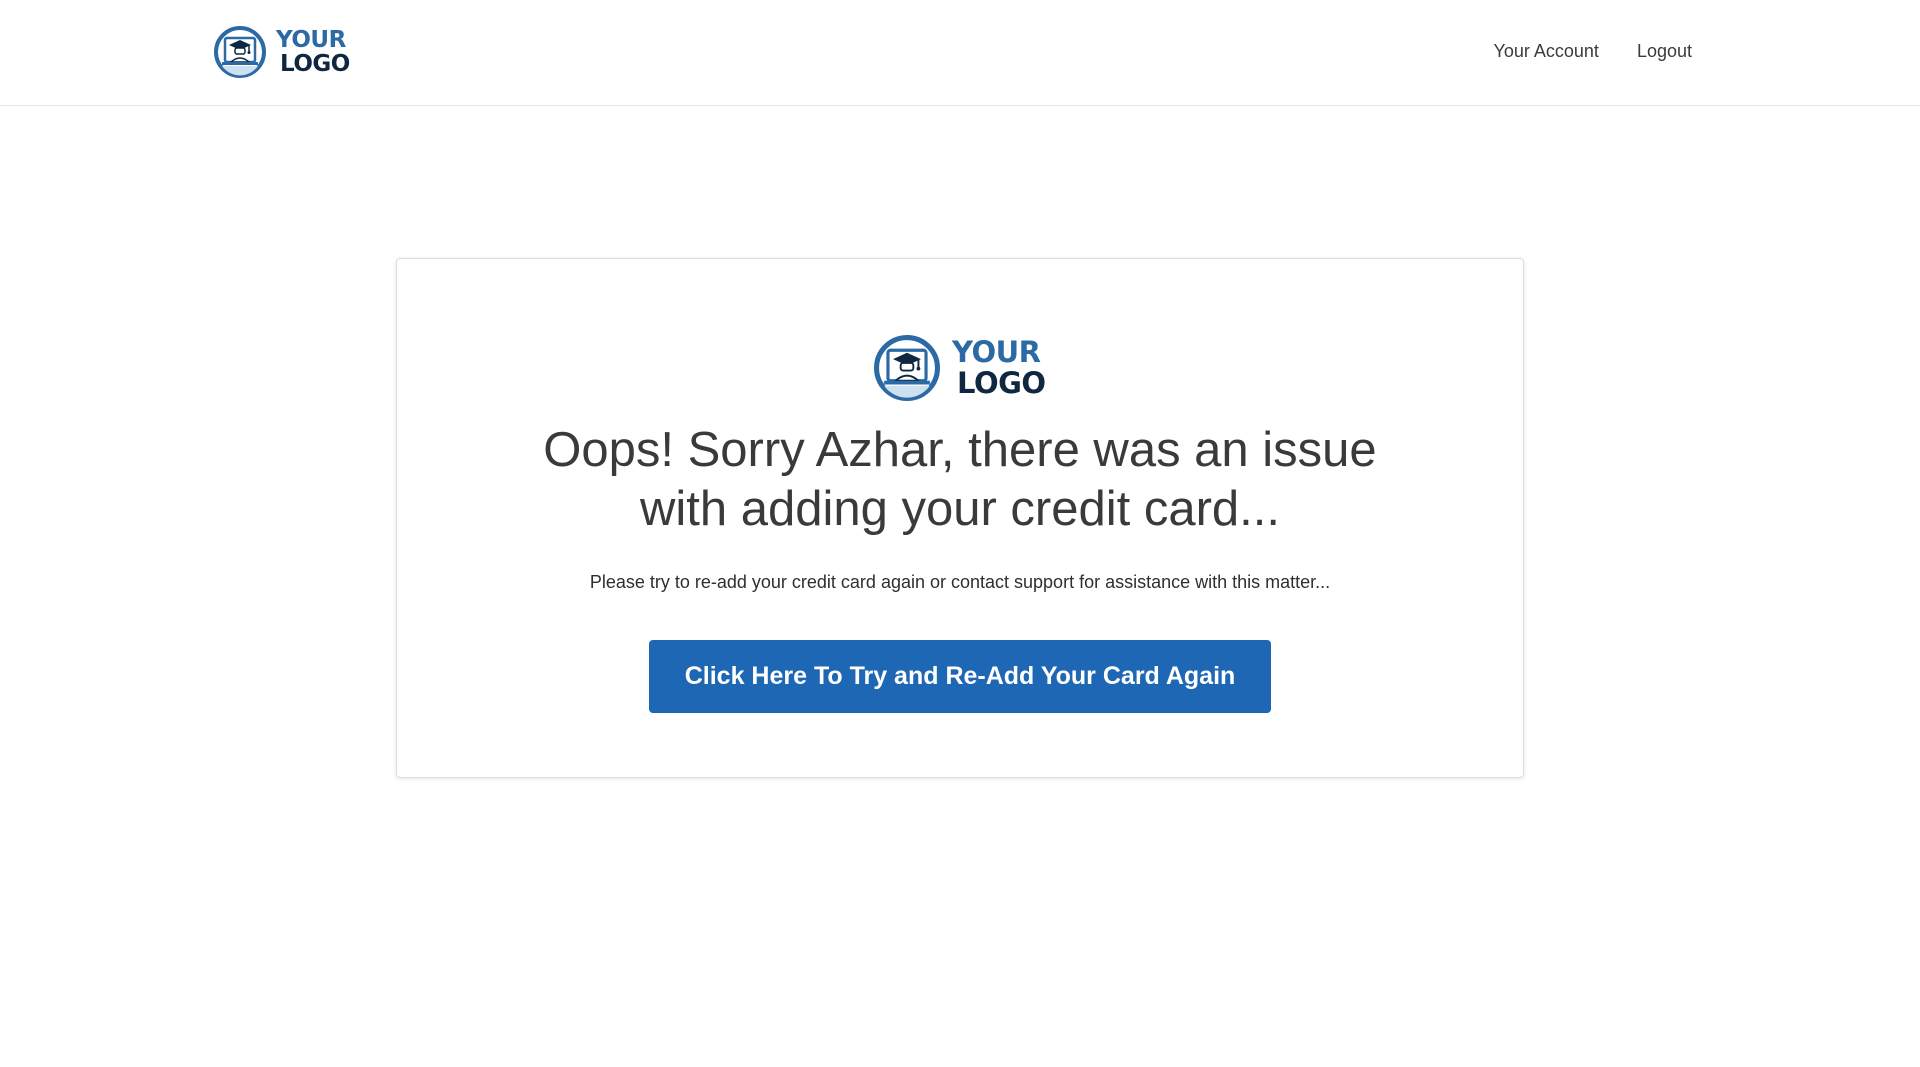 Image resolution: width=1920 pixels, height=1067 pixels. I want to click on card-logo: YOUR LOGO, so click(960, 368).